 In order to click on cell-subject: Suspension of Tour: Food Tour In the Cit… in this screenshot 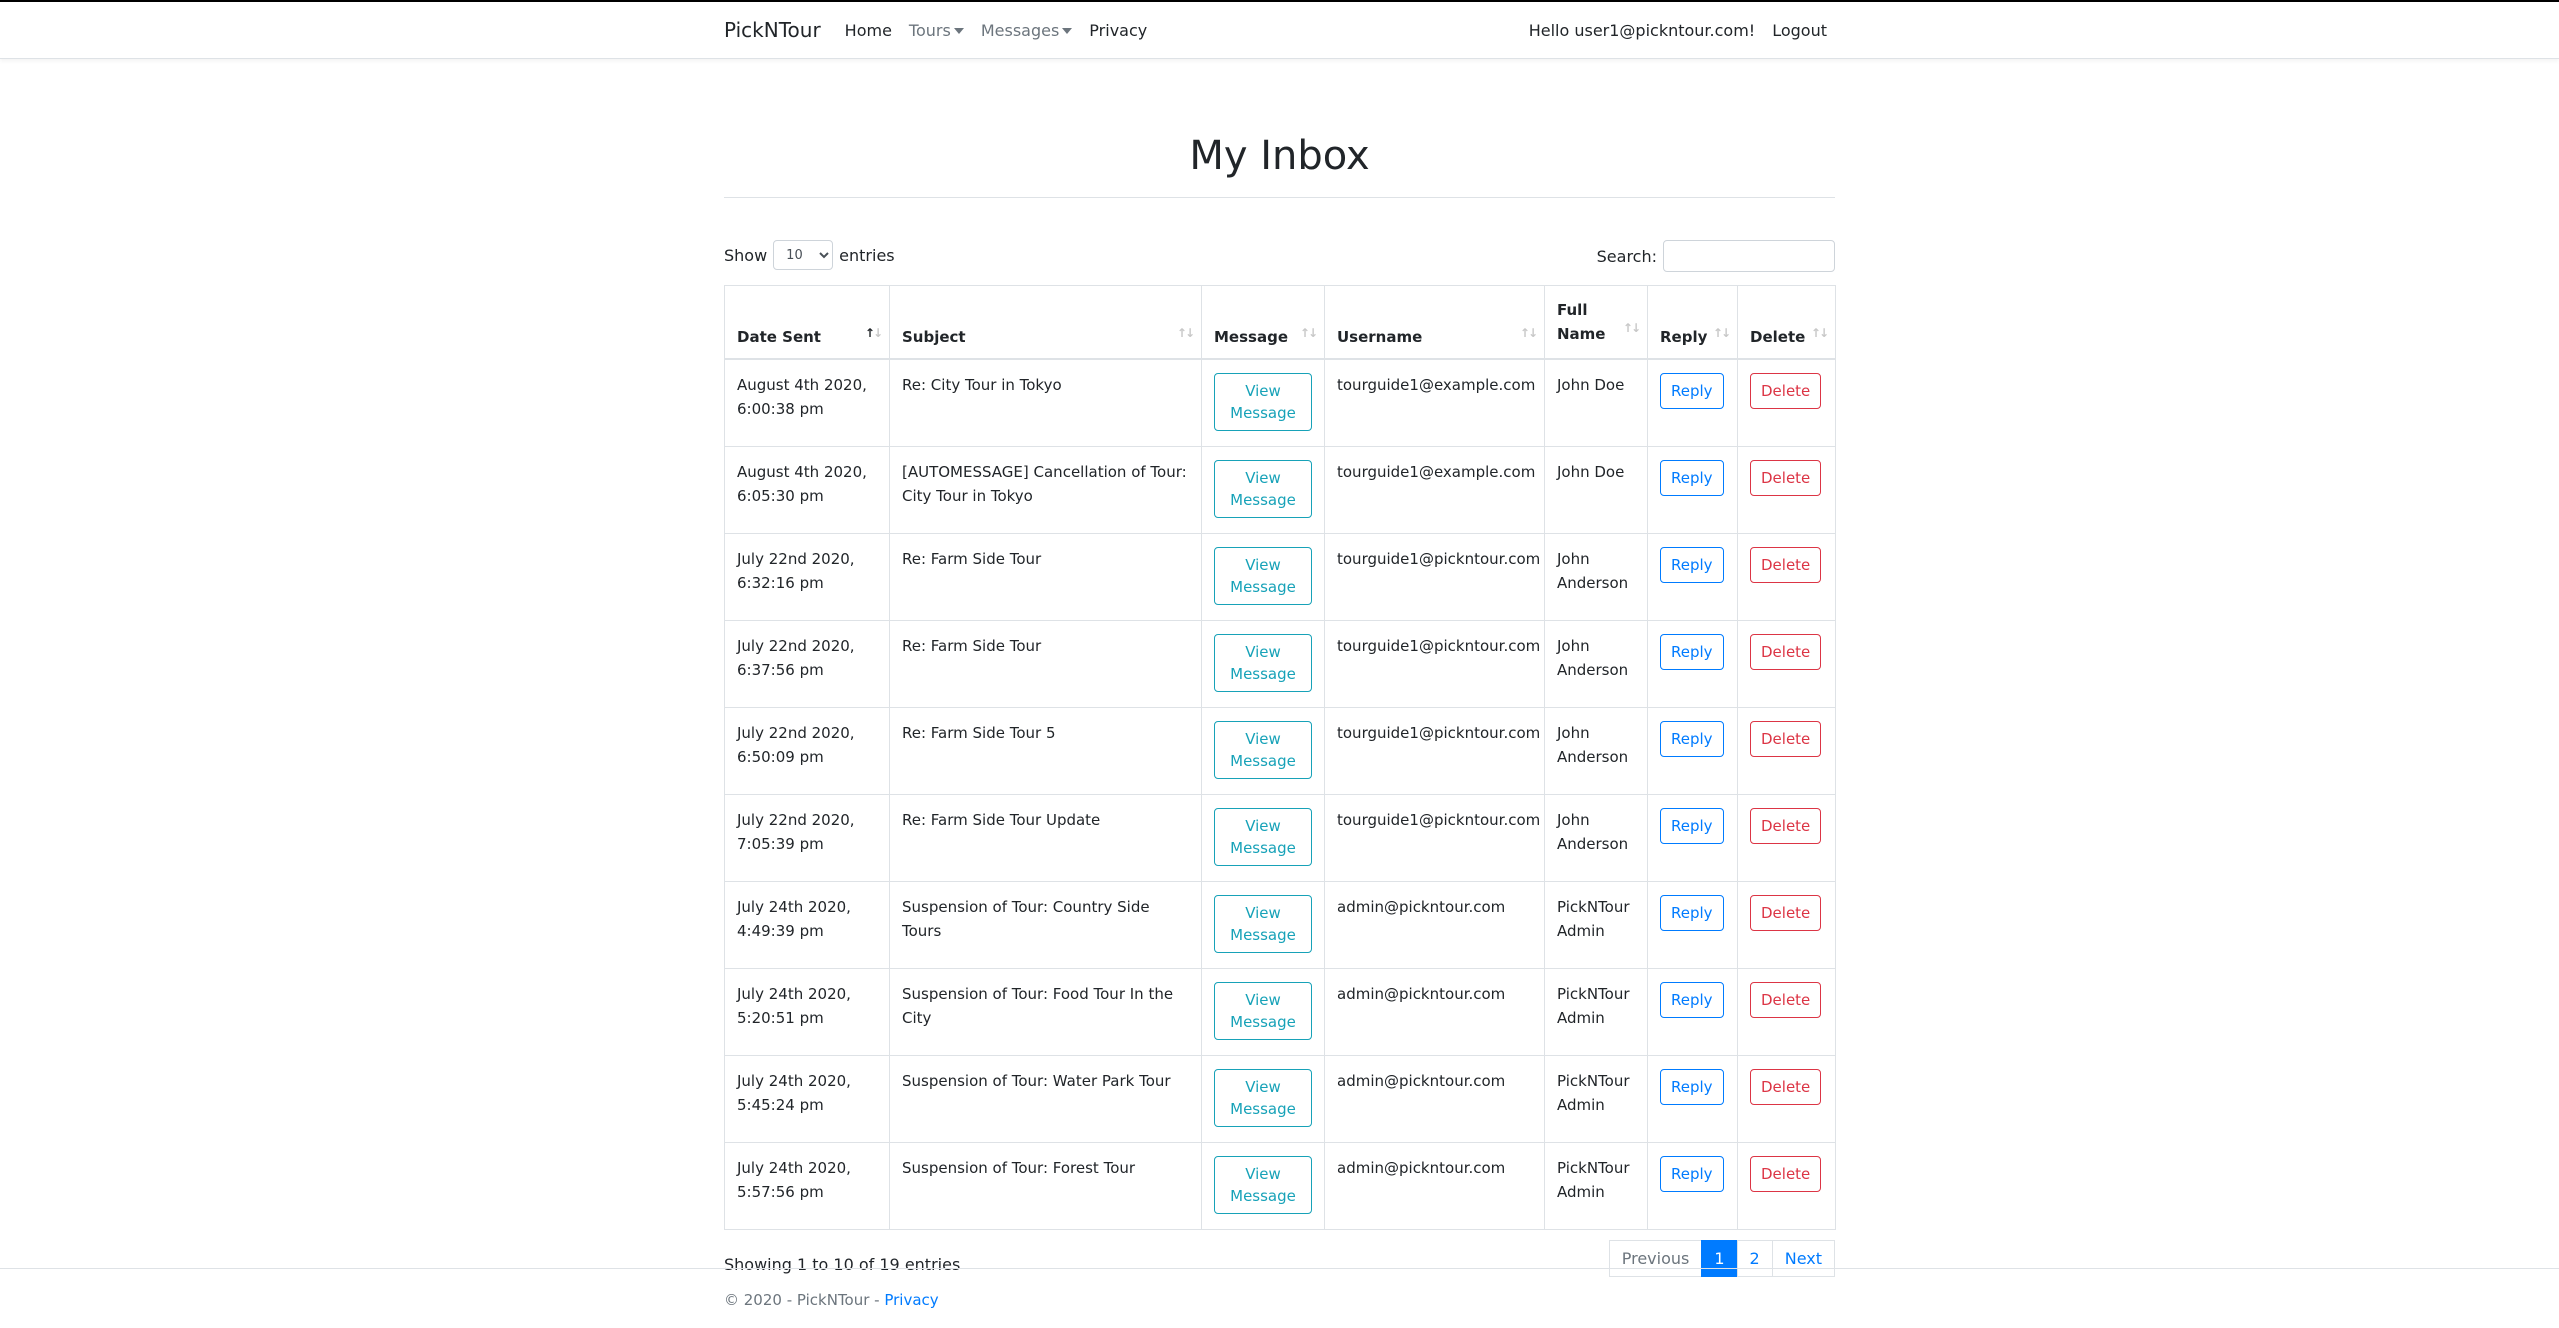, I will do `click(1045, 1012)`.